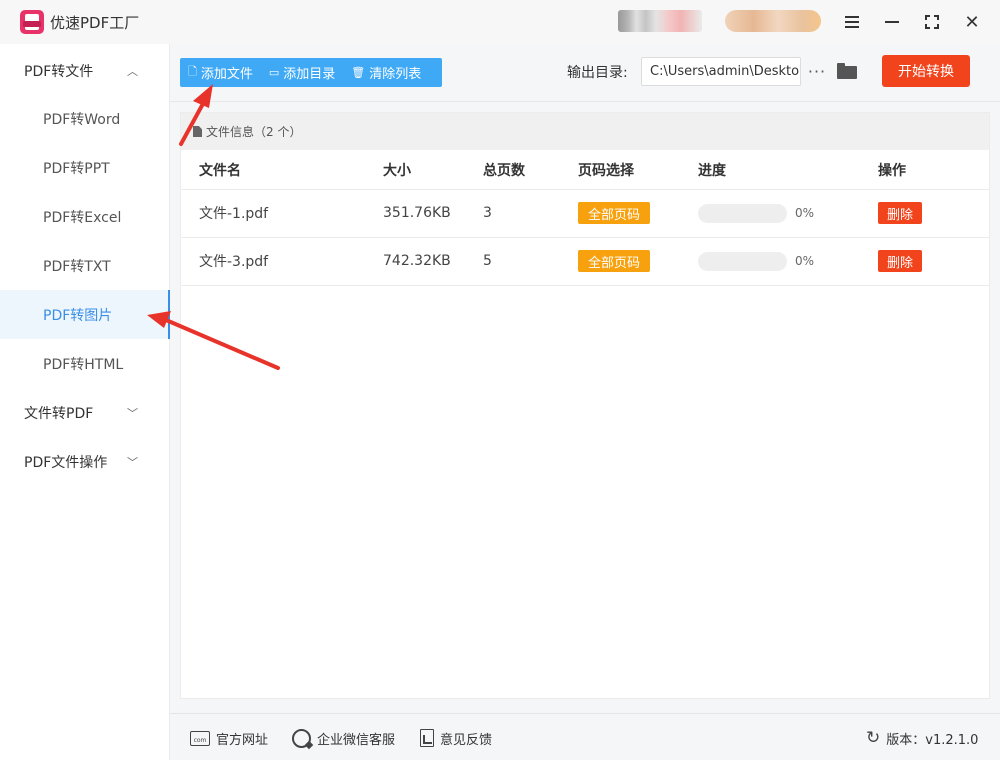  I want to click on sidebar-item-pdf-to-html: PDF转HTML, so click(85, 363).